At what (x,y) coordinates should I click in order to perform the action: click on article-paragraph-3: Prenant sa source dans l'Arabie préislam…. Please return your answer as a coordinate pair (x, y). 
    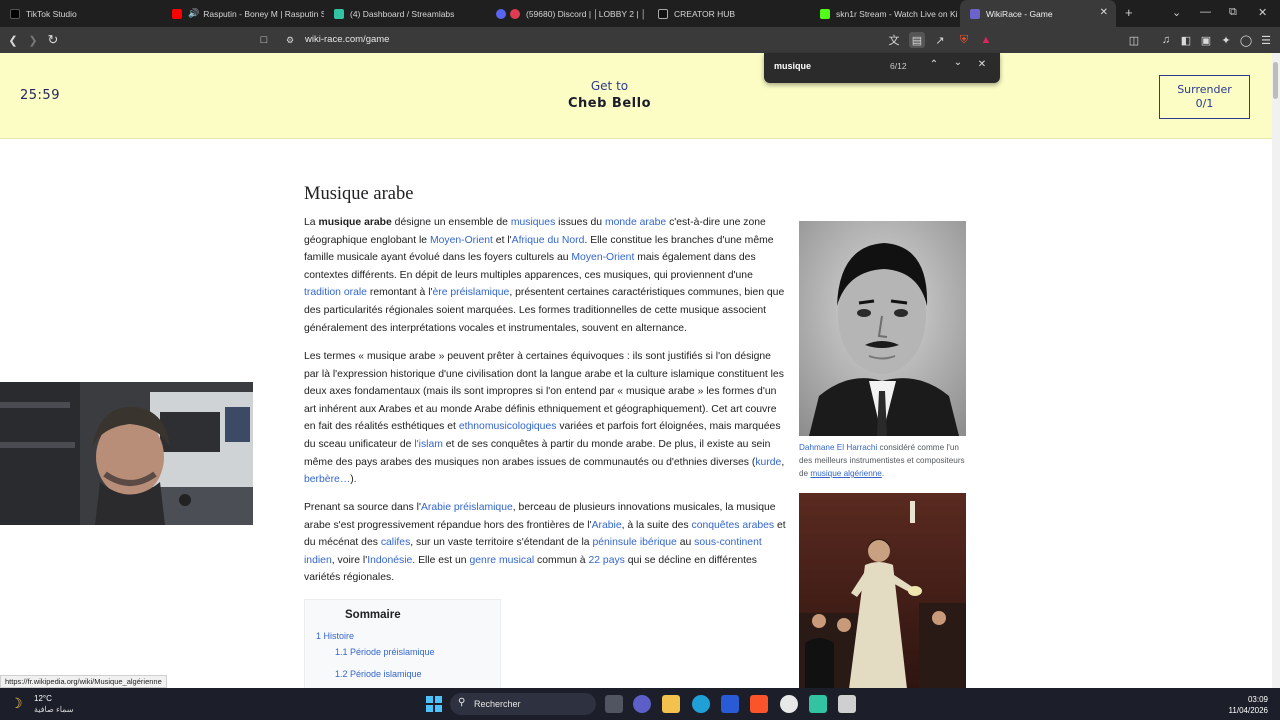
    Looking at the image, I should click on (545, 543).